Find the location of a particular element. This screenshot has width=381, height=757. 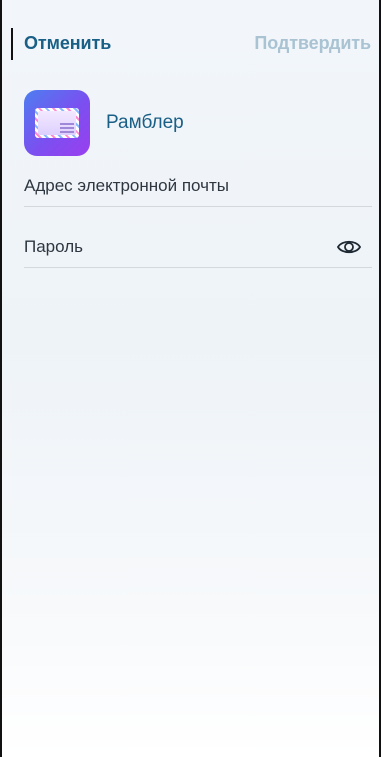

account-provider-row: Рамблер is located at coordinates (194, 123).